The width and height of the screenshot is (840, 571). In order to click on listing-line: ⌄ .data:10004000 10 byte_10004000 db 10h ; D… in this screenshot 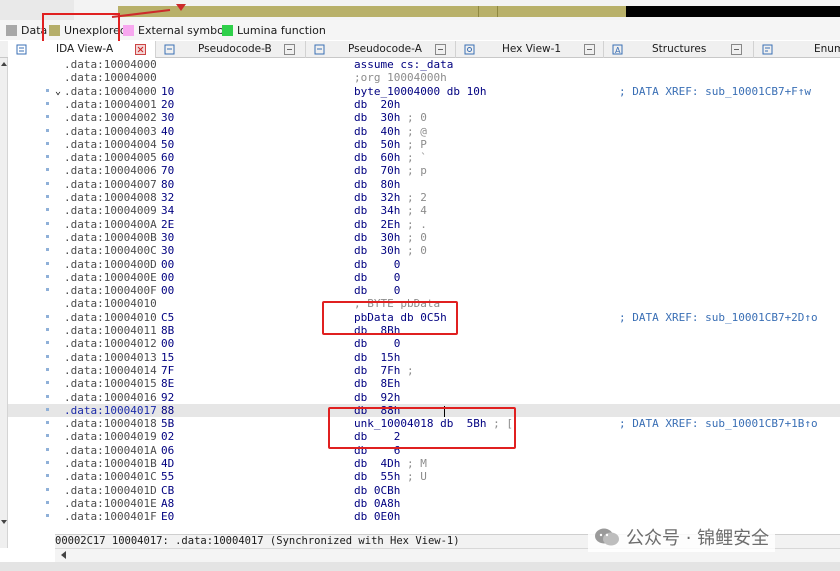, I will do `click(424, 91)`.